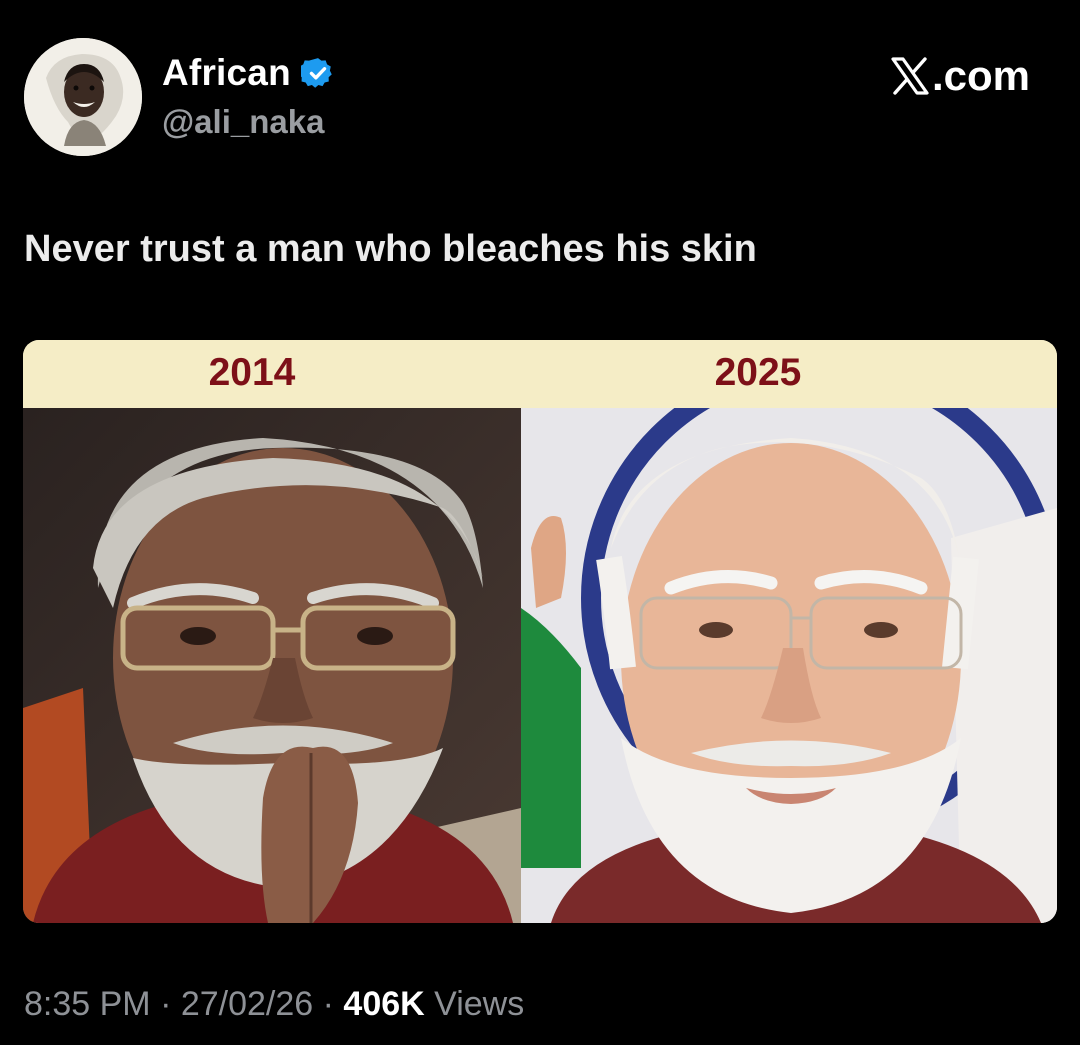 The height and width of the screenshot is (1045, 1080). I want to click on brand-watermark: .com, so click(960, 76).